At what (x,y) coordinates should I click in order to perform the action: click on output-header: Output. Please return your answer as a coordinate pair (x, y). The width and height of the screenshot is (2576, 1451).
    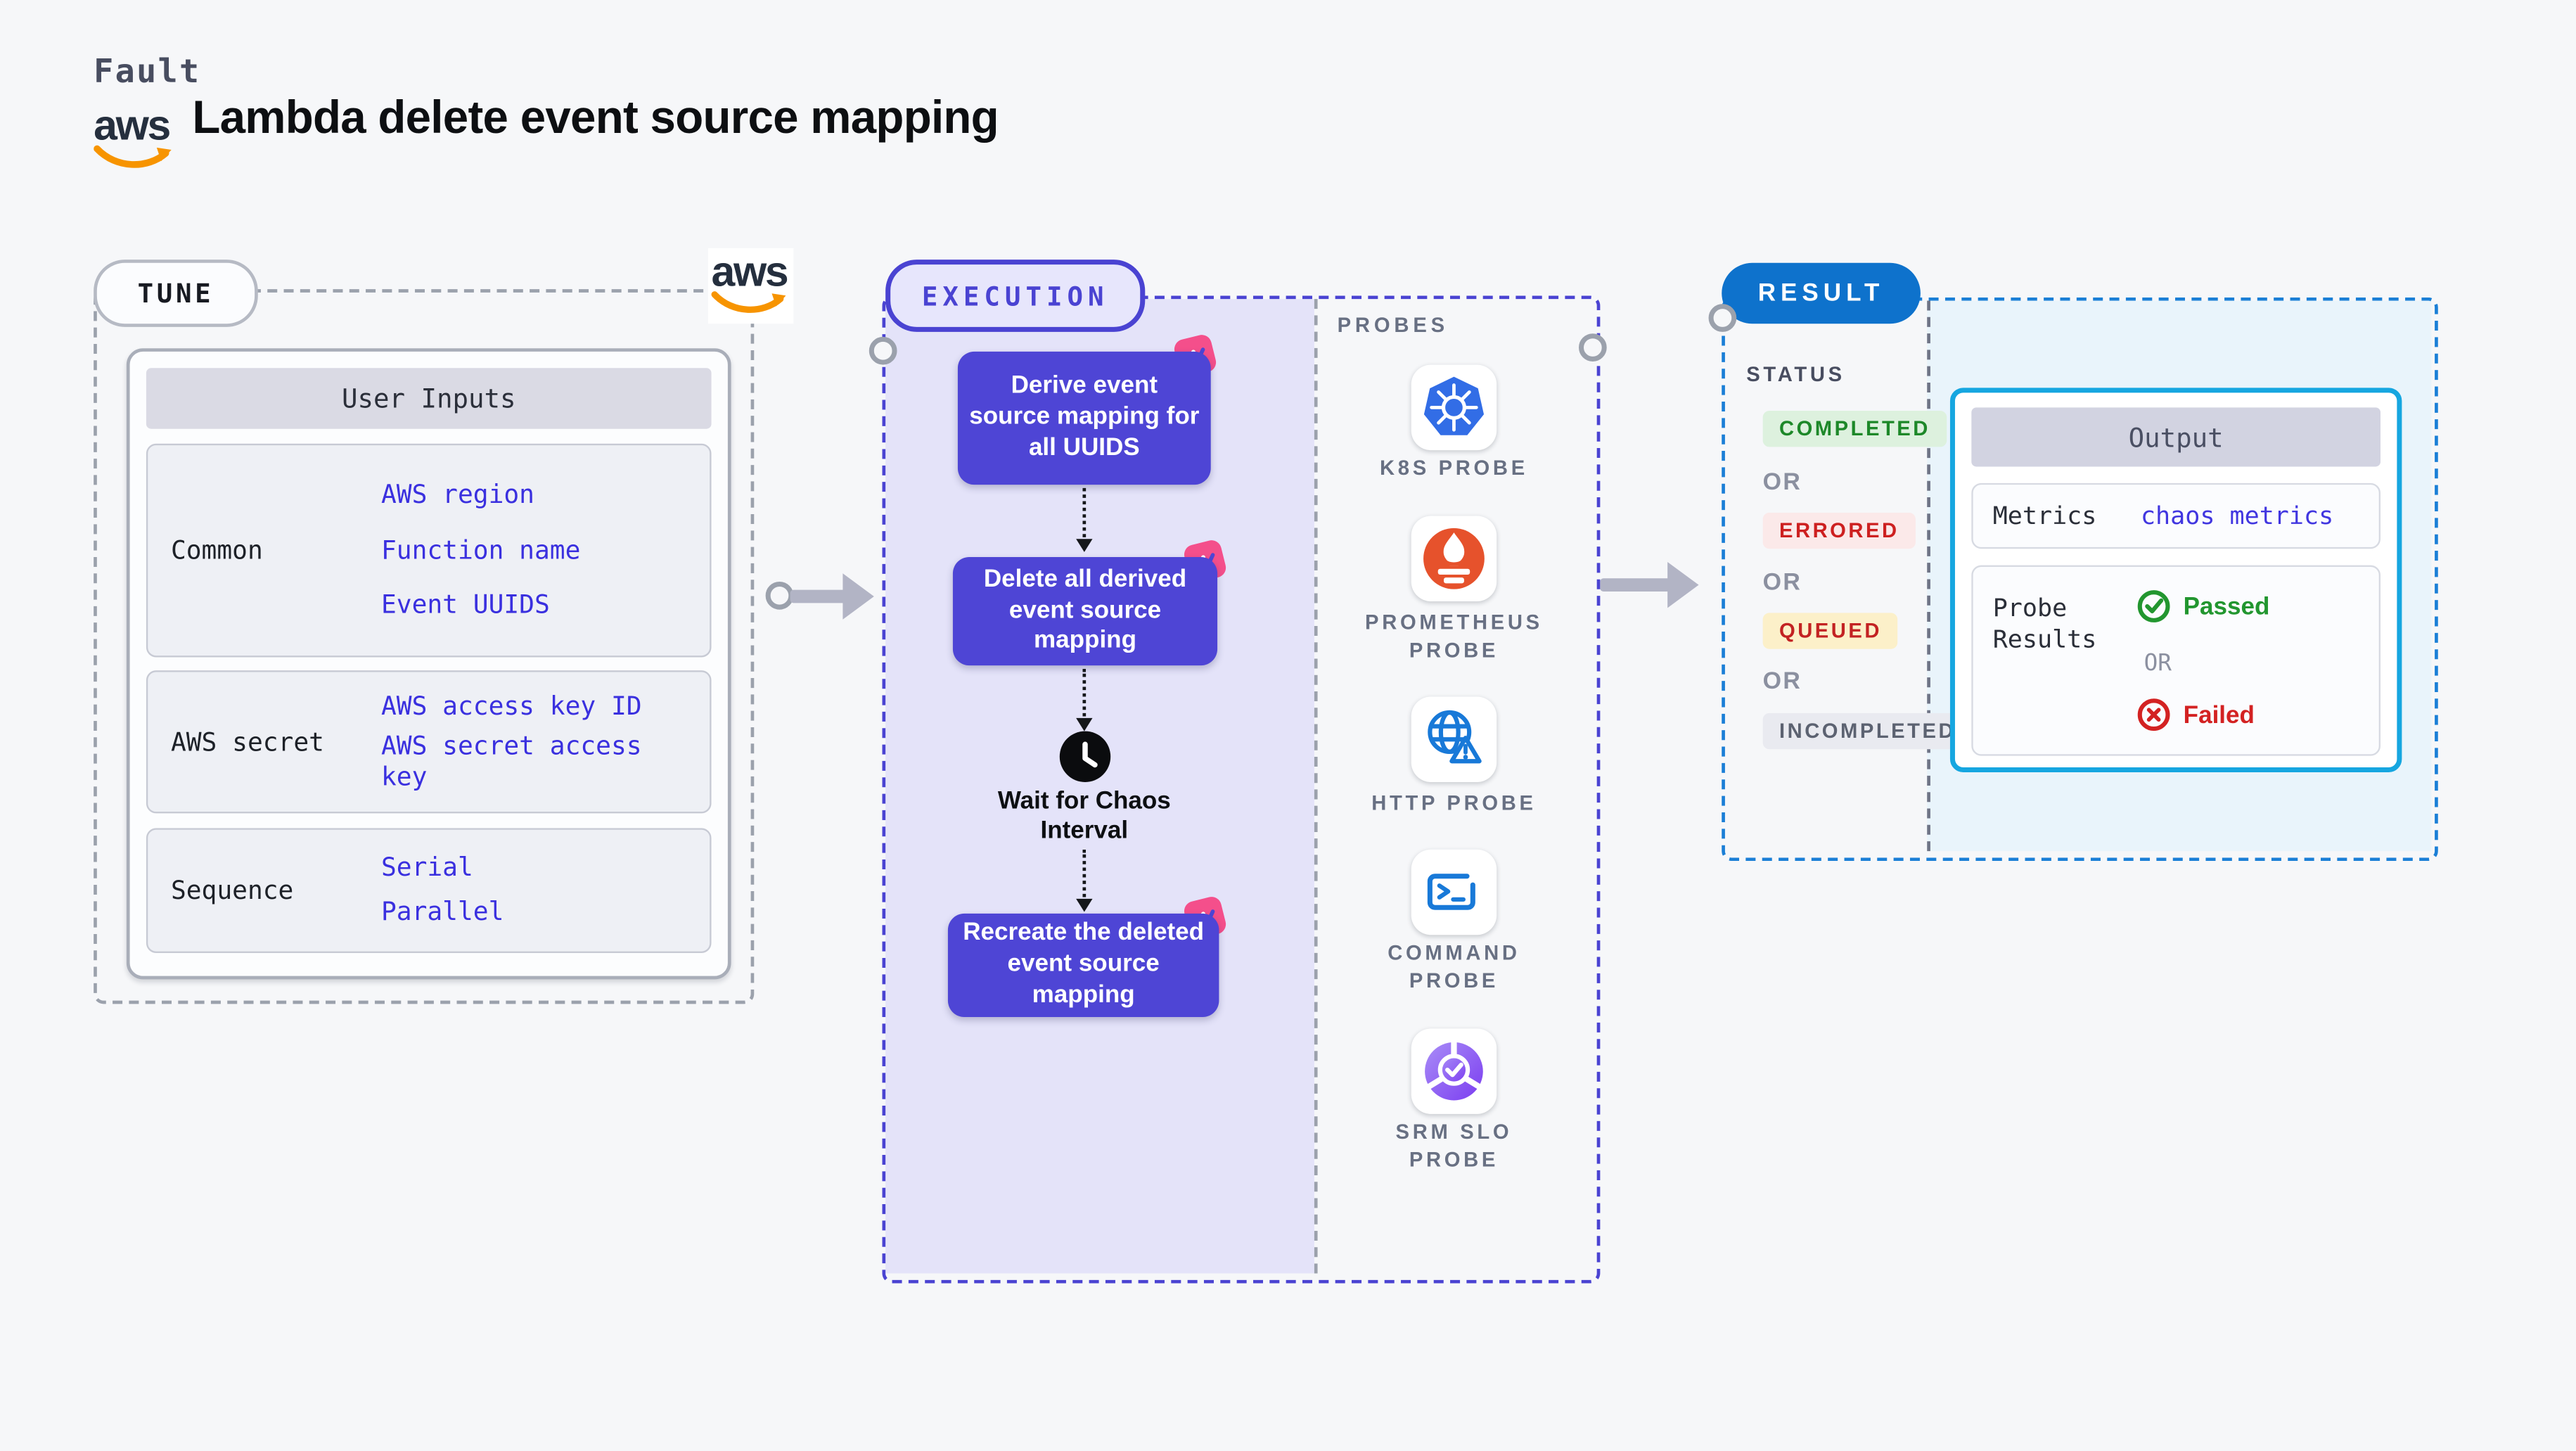
    Looking at the image, I should click on (2176, 437).